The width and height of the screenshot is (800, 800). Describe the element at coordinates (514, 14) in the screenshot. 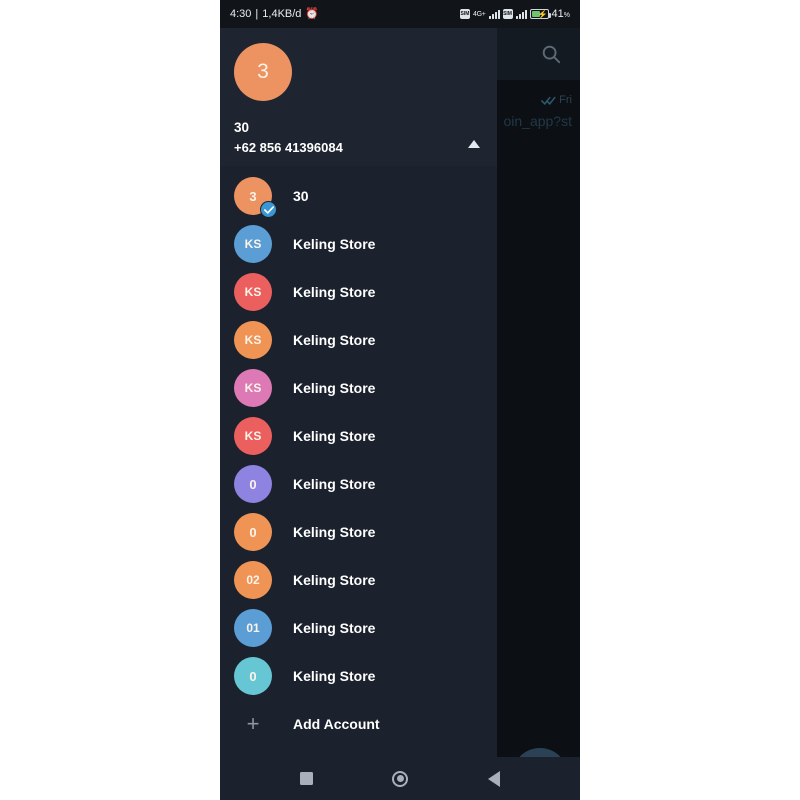

I see `status-bar-right: SIM 4G+ SIM ⚡ 41%` at that location.